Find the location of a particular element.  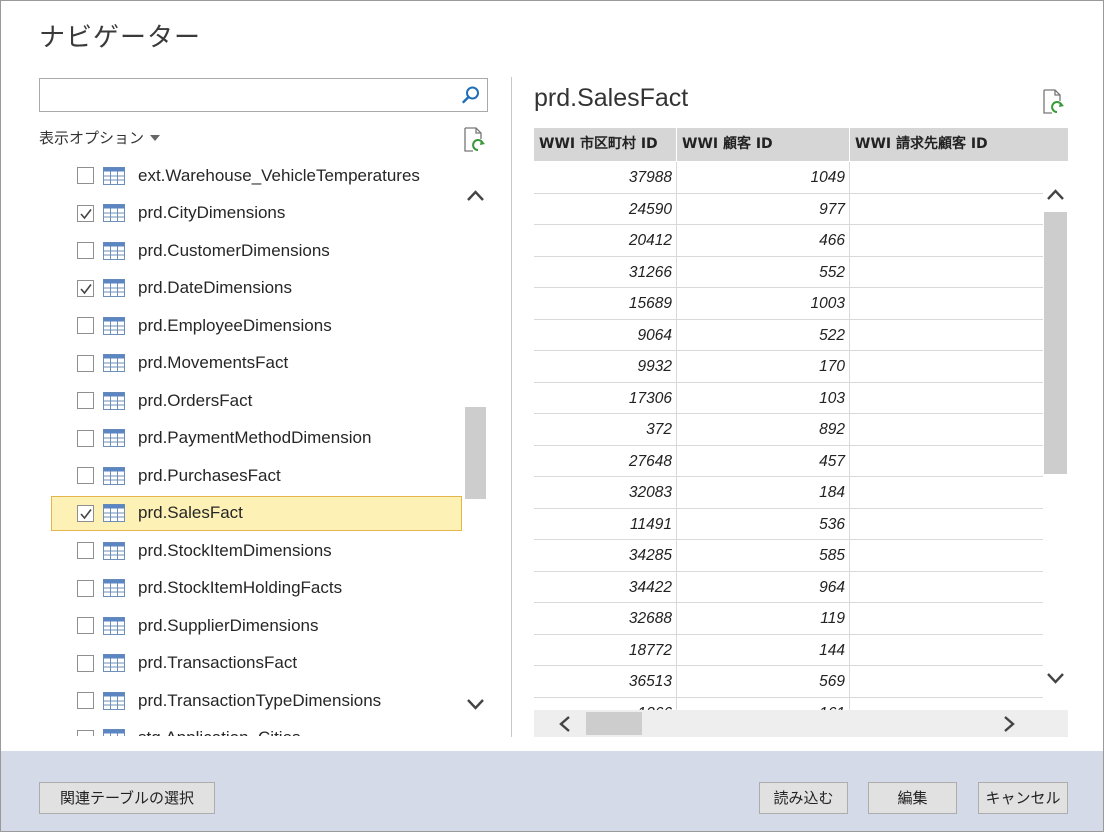

column-header: WWI 顧客 ID is located at coordinates (763, 144).